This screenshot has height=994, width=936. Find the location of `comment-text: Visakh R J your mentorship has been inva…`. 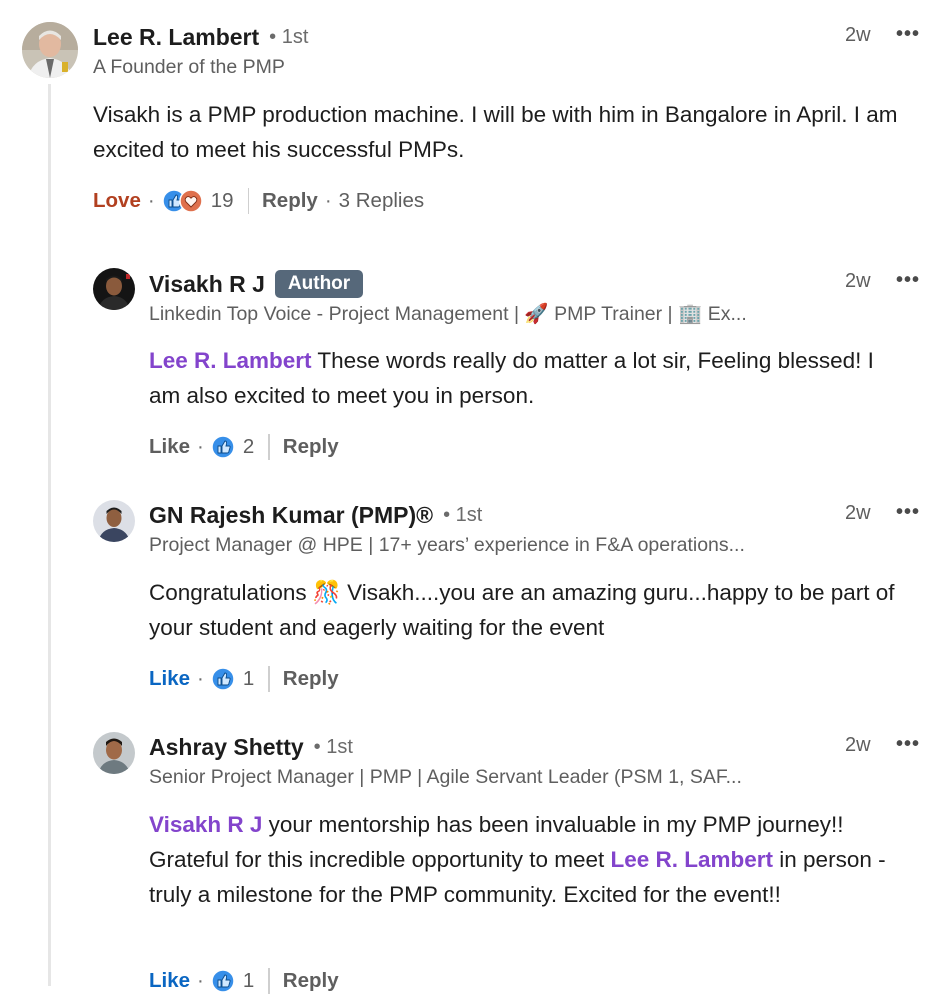

comment-text: Visakh R J your mentorship has been inva… is located at coordinates (539, 859).